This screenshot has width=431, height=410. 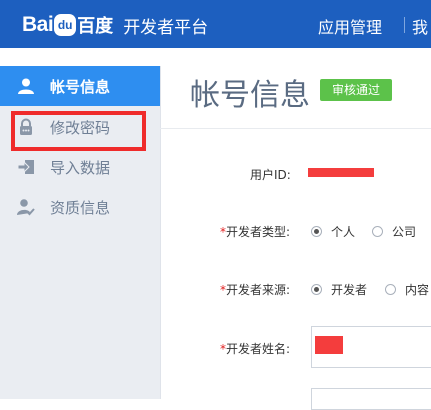 What do you see at coordinates (417, 290) in the screenshot?
I see `radio-label: 内容` at bounding box center [417, 290].